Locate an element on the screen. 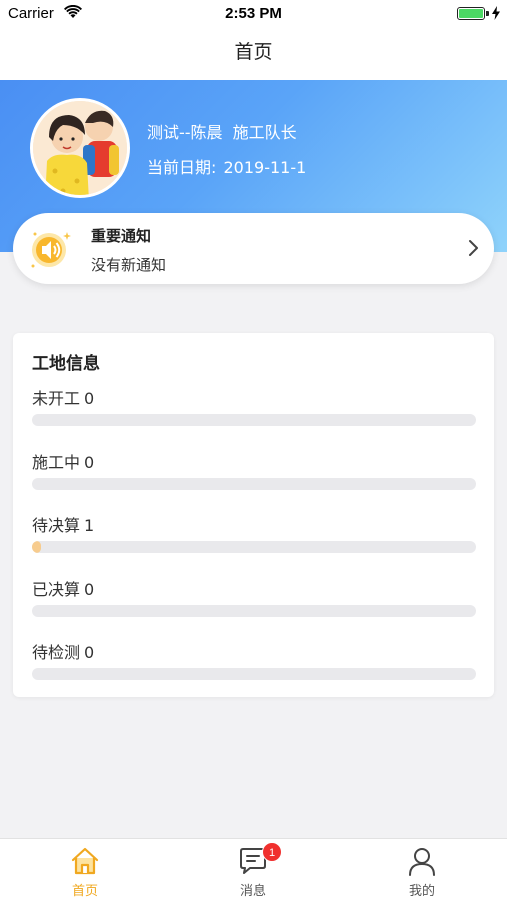 This screenshot has width=507, height=900. stat-pending-inspection: 待检测 0 is located at coordinates (254, 664).